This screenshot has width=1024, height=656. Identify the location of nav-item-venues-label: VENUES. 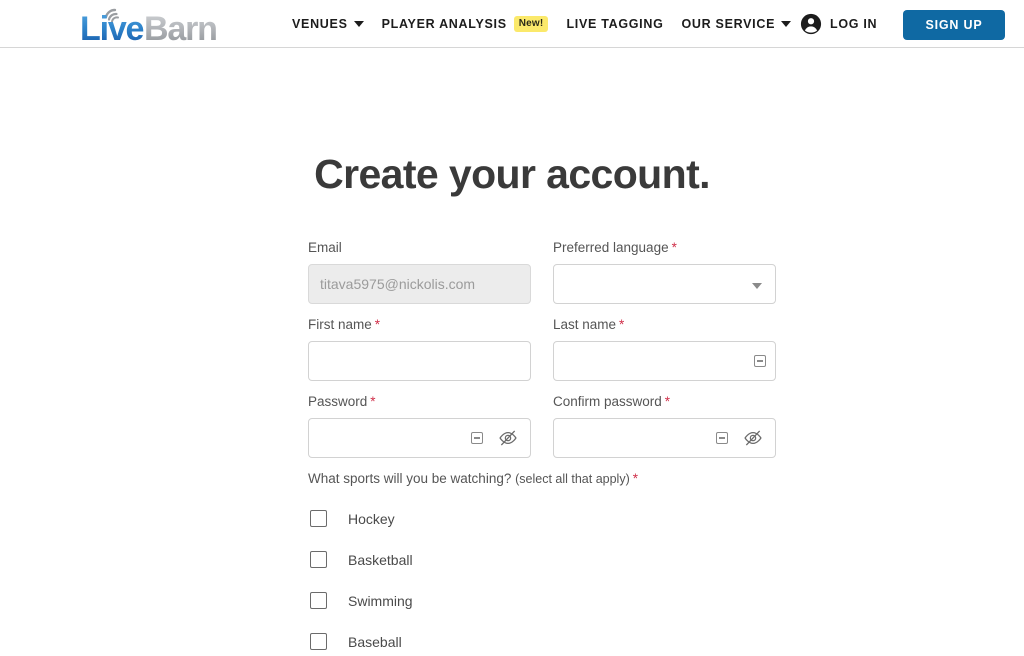
(320, 24).